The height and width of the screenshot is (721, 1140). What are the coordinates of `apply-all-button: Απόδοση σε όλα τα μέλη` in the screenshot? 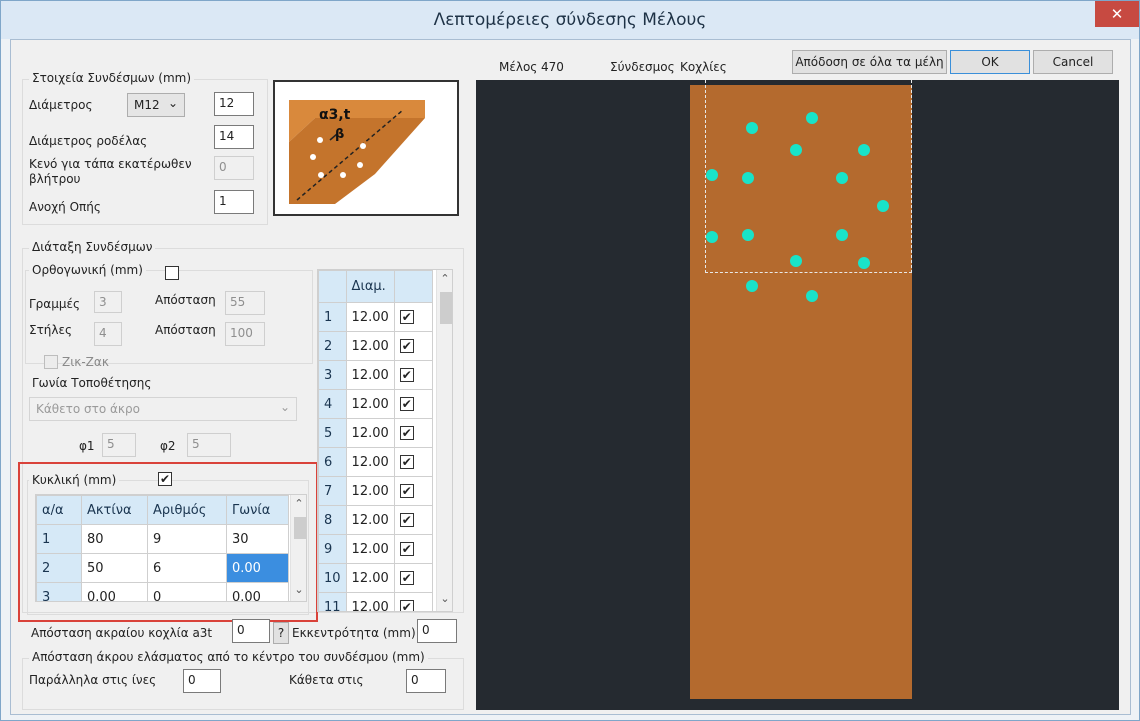 It's located at (869, 62).